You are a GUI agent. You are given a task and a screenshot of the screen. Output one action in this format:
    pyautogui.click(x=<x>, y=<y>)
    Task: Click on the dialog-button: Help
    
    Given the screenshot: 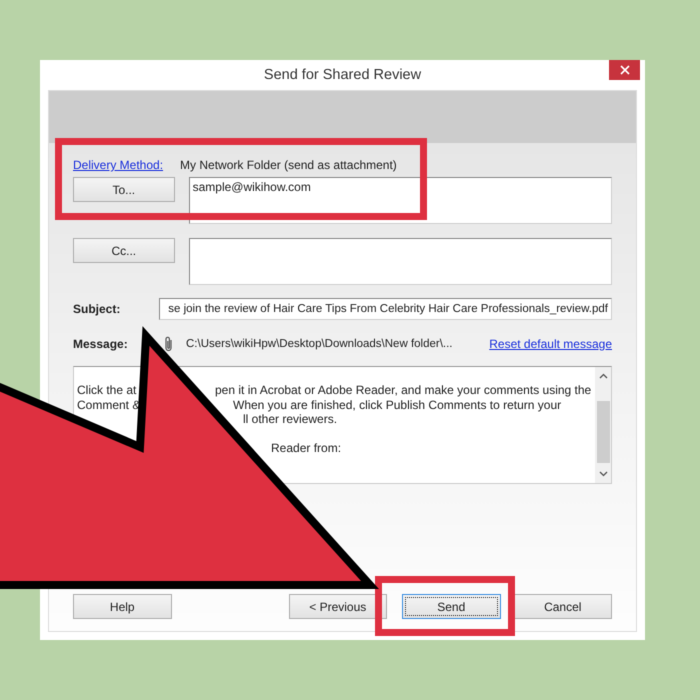 What is the action you would take?
    pyautogui.click(x=122, y=606)
    